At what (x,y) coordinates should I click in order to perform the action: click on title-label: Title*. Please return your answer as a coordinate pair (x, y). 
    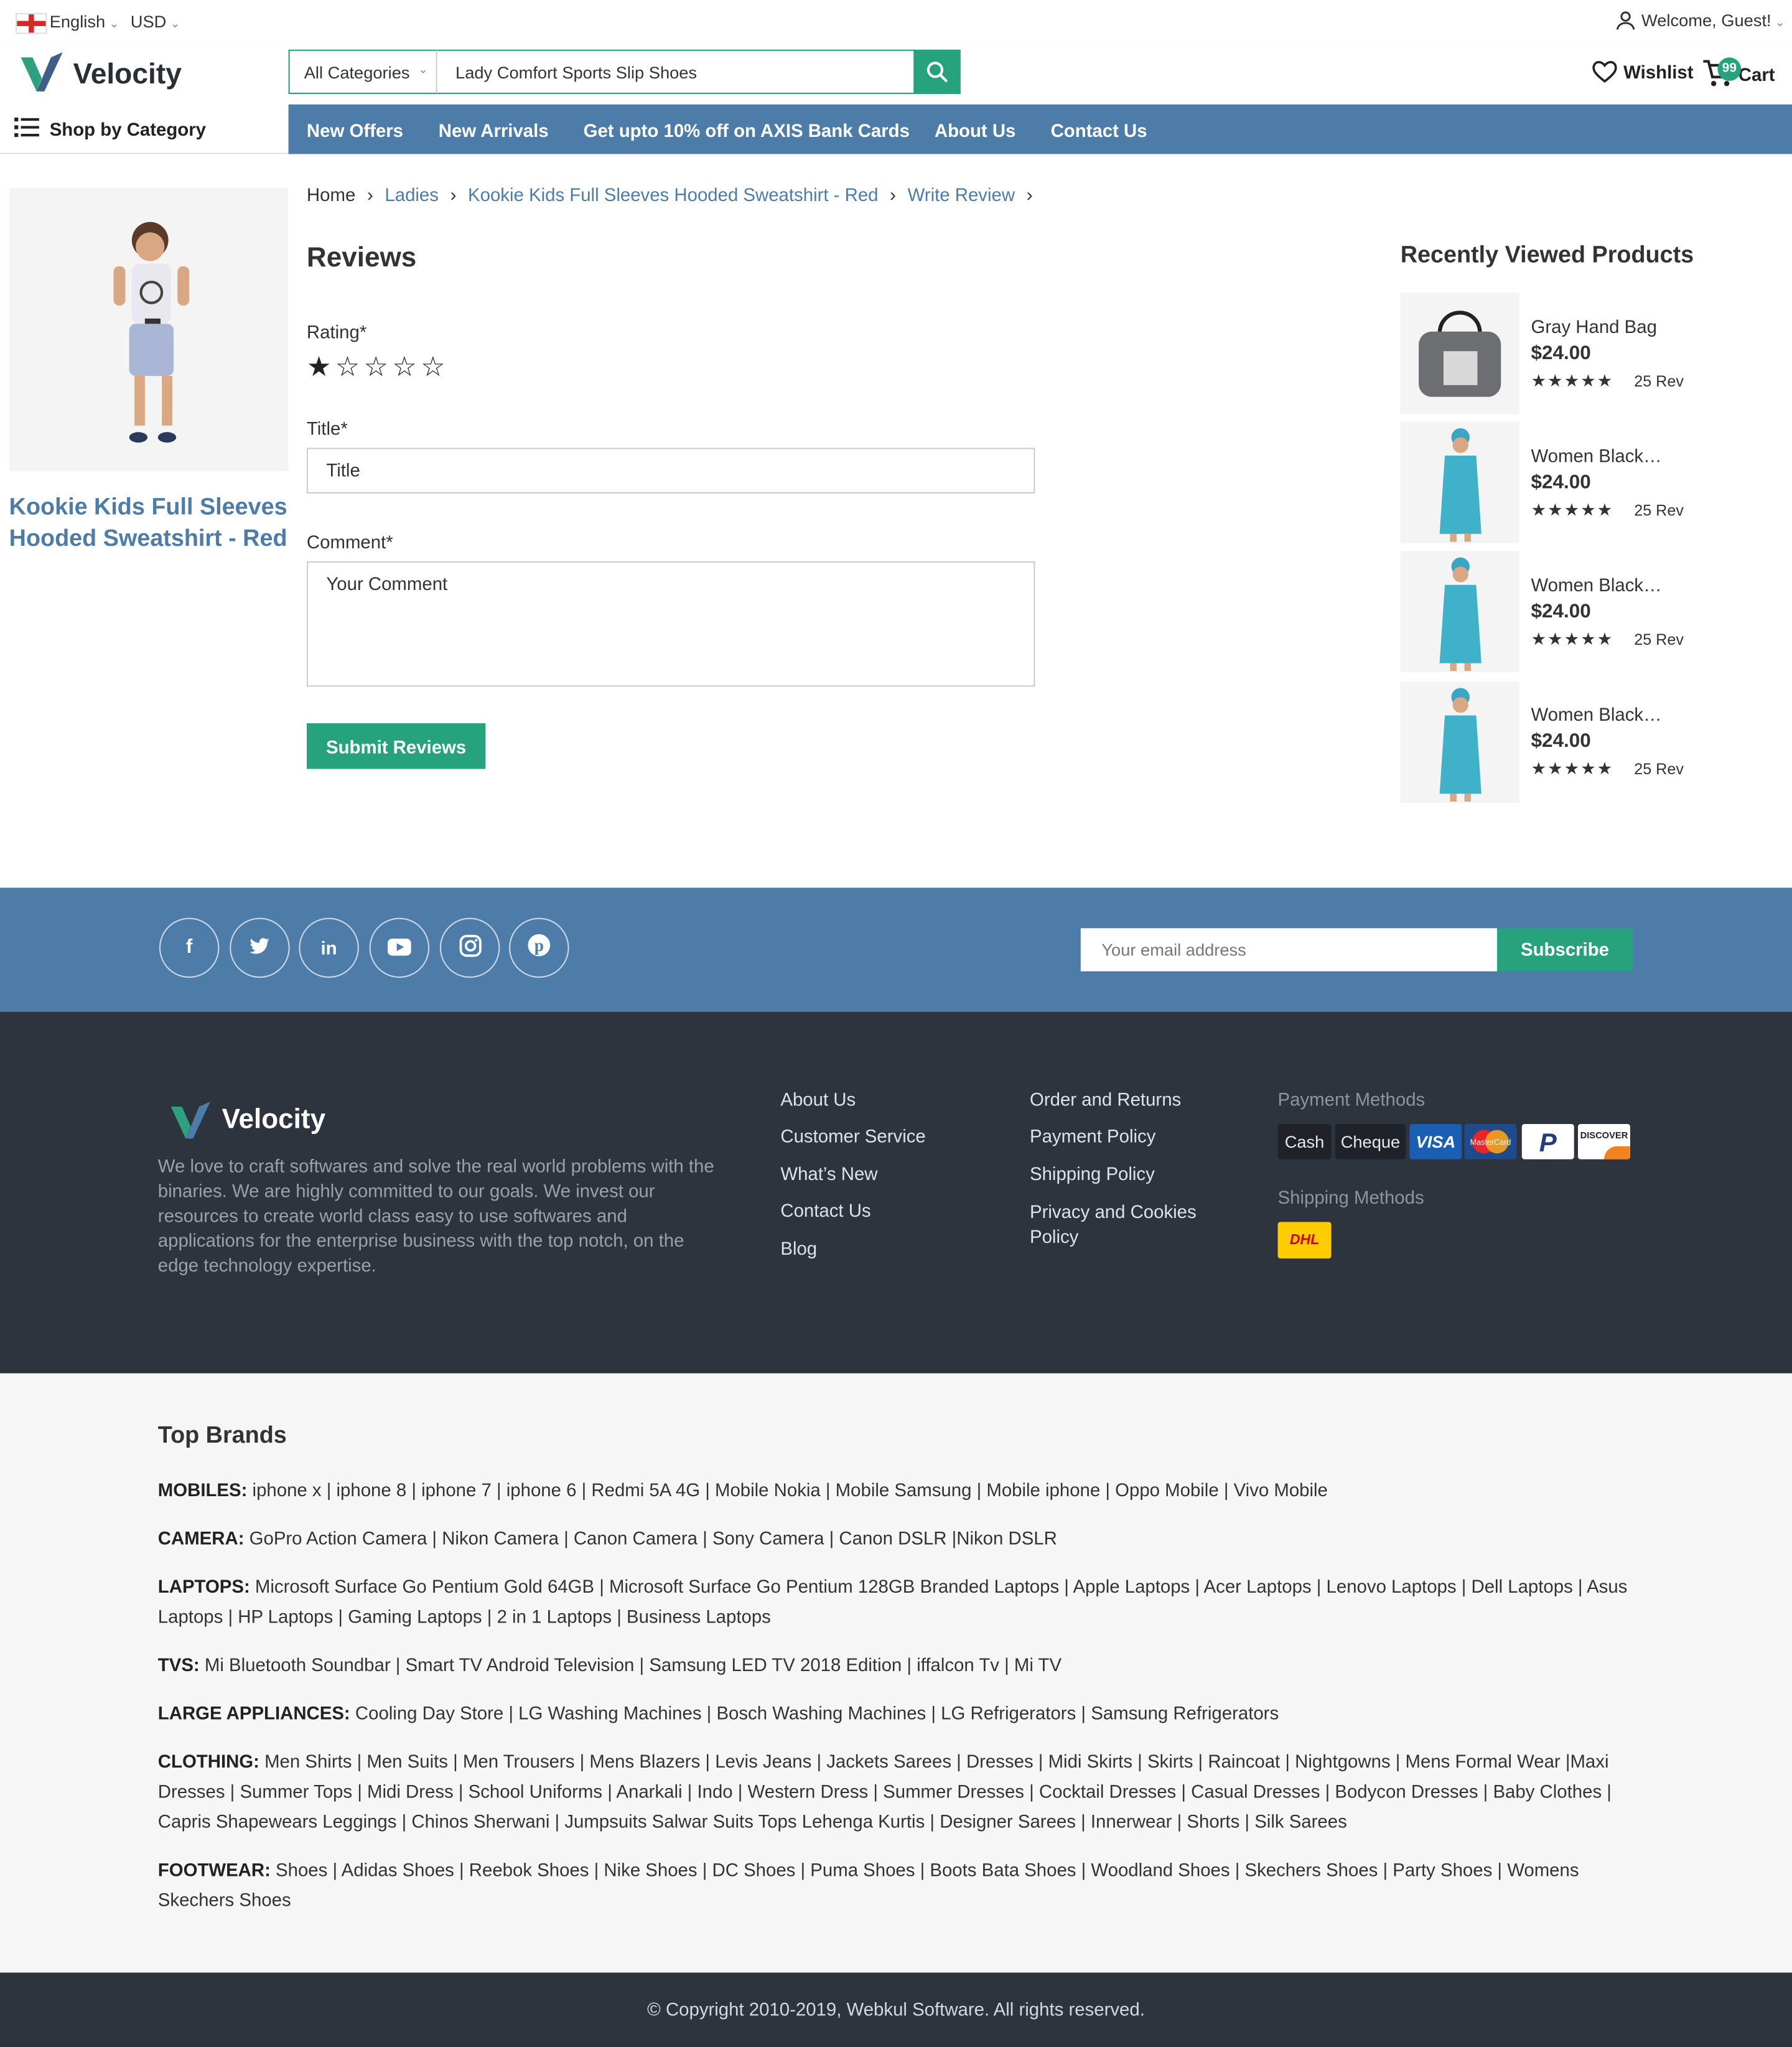
    Looking at the image, I should click on (327, 428).